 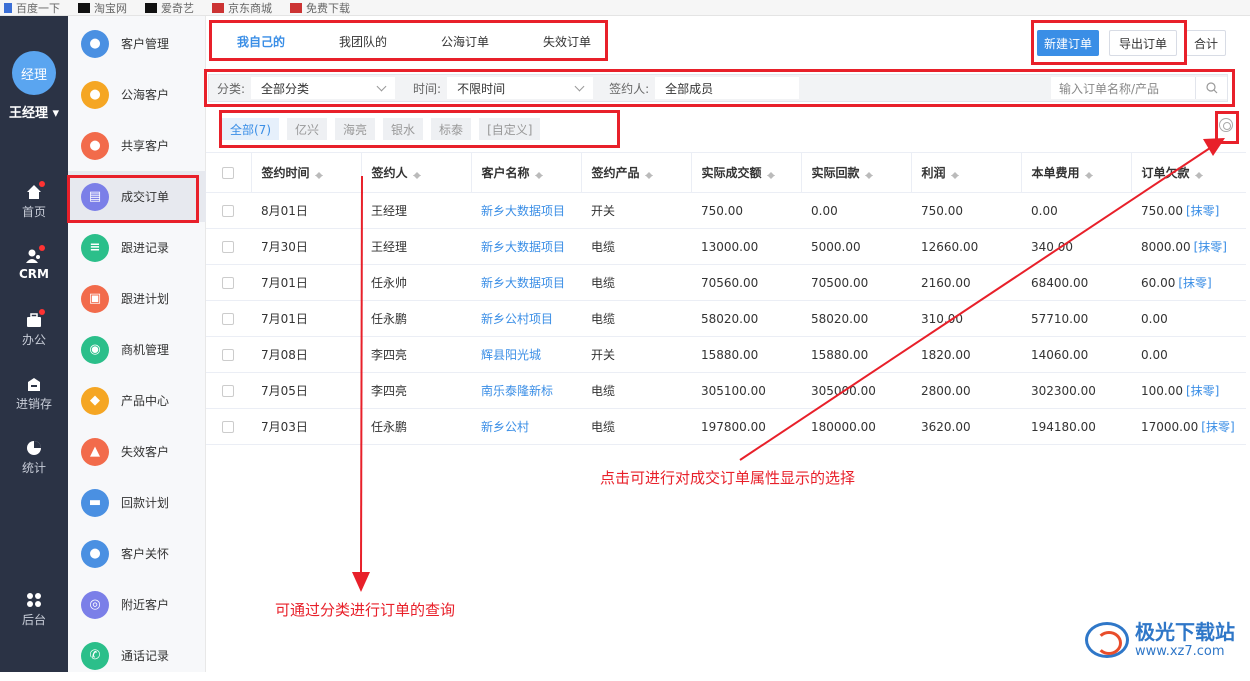 What do you see at coordinates (365, 610) in the screenshot?
I see `annotation-category-note: 可通过分类进行订单的查询` at bounding box center [365, 610].